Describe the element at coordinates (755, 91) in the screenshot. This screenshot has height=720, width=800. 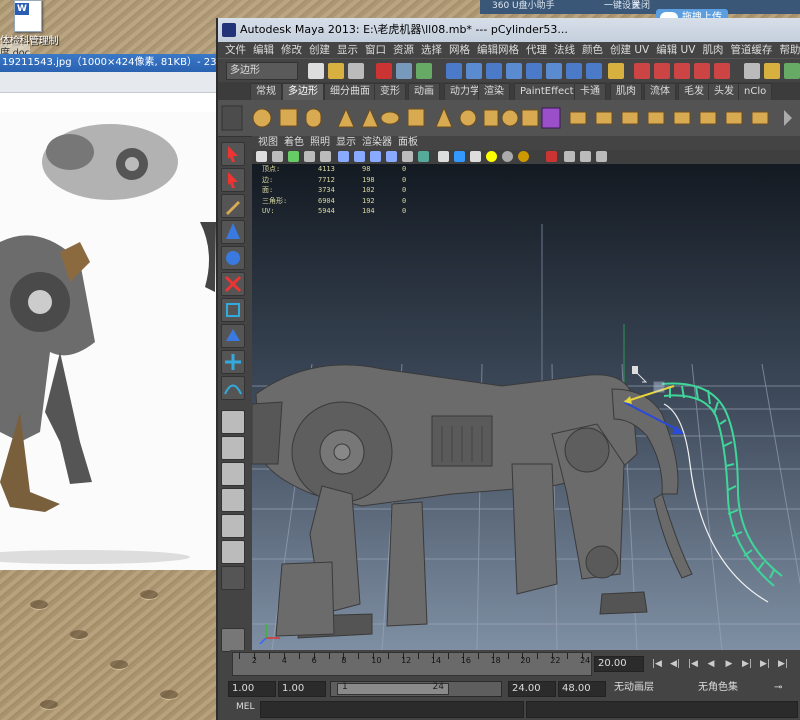
I see `shelf-tab-13: nClo` at that location.